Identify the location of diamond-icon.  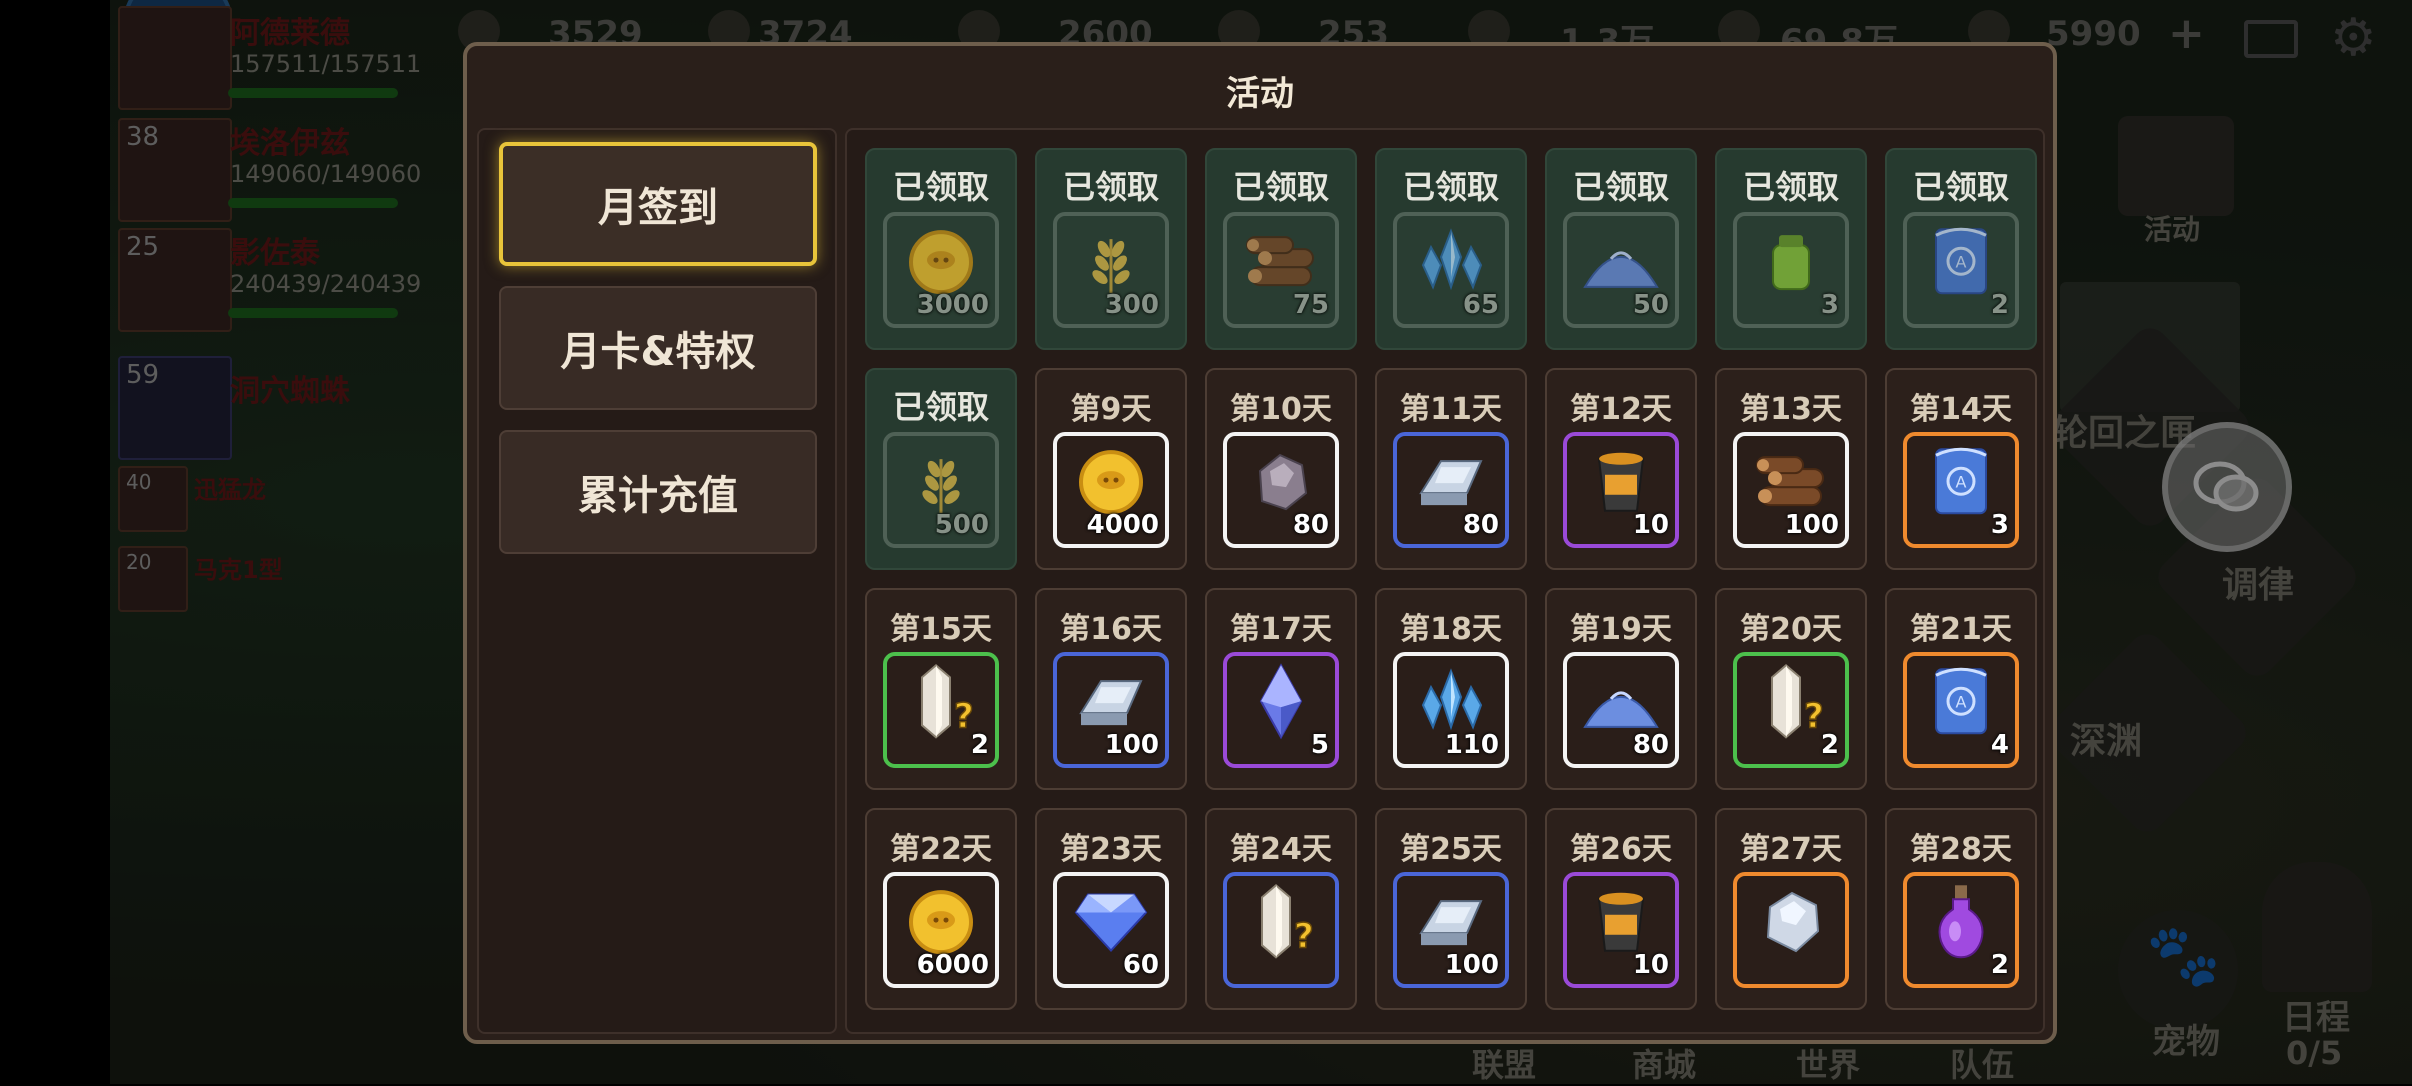
(1111, 925).